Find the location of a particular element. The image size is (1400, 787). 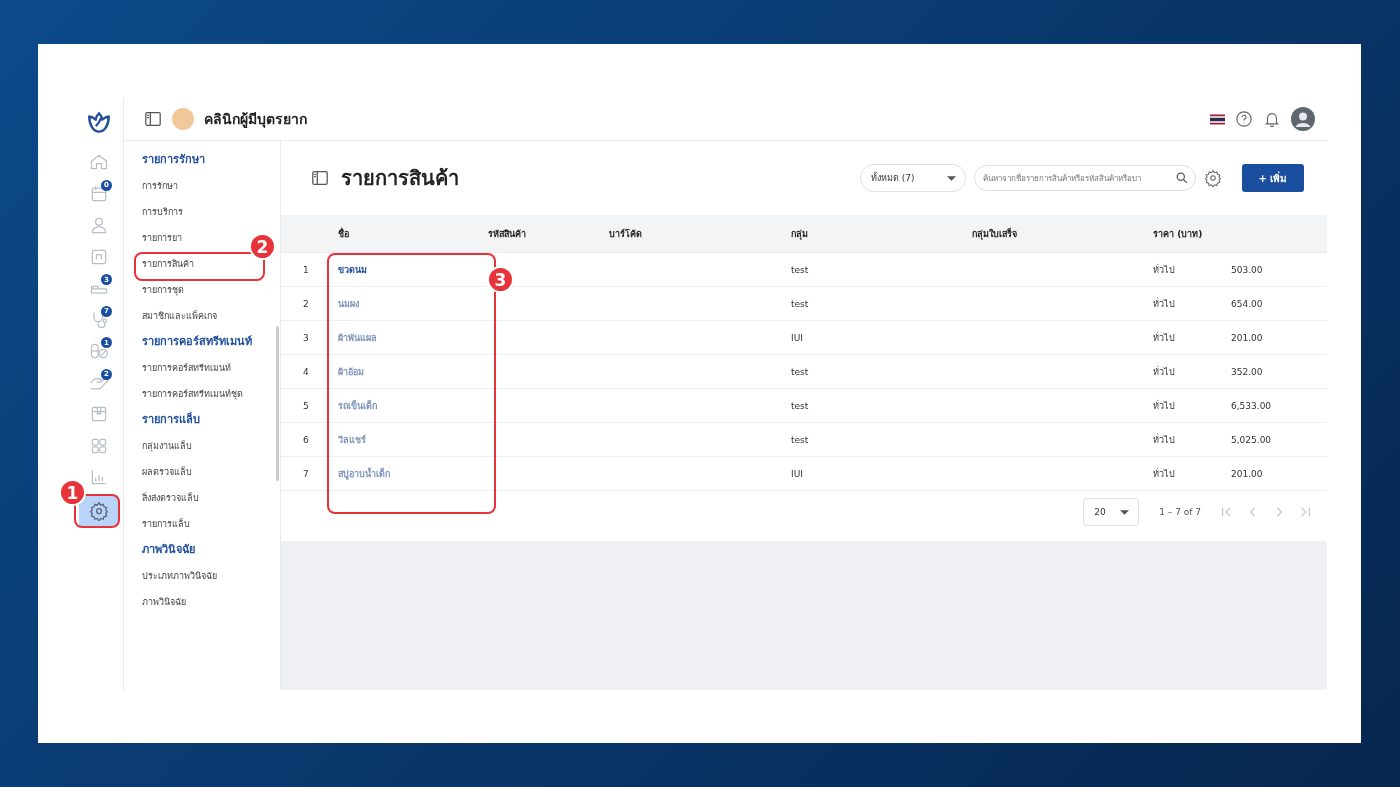

column-header: รหัสสินค้า is located at coordinates (507, 234).